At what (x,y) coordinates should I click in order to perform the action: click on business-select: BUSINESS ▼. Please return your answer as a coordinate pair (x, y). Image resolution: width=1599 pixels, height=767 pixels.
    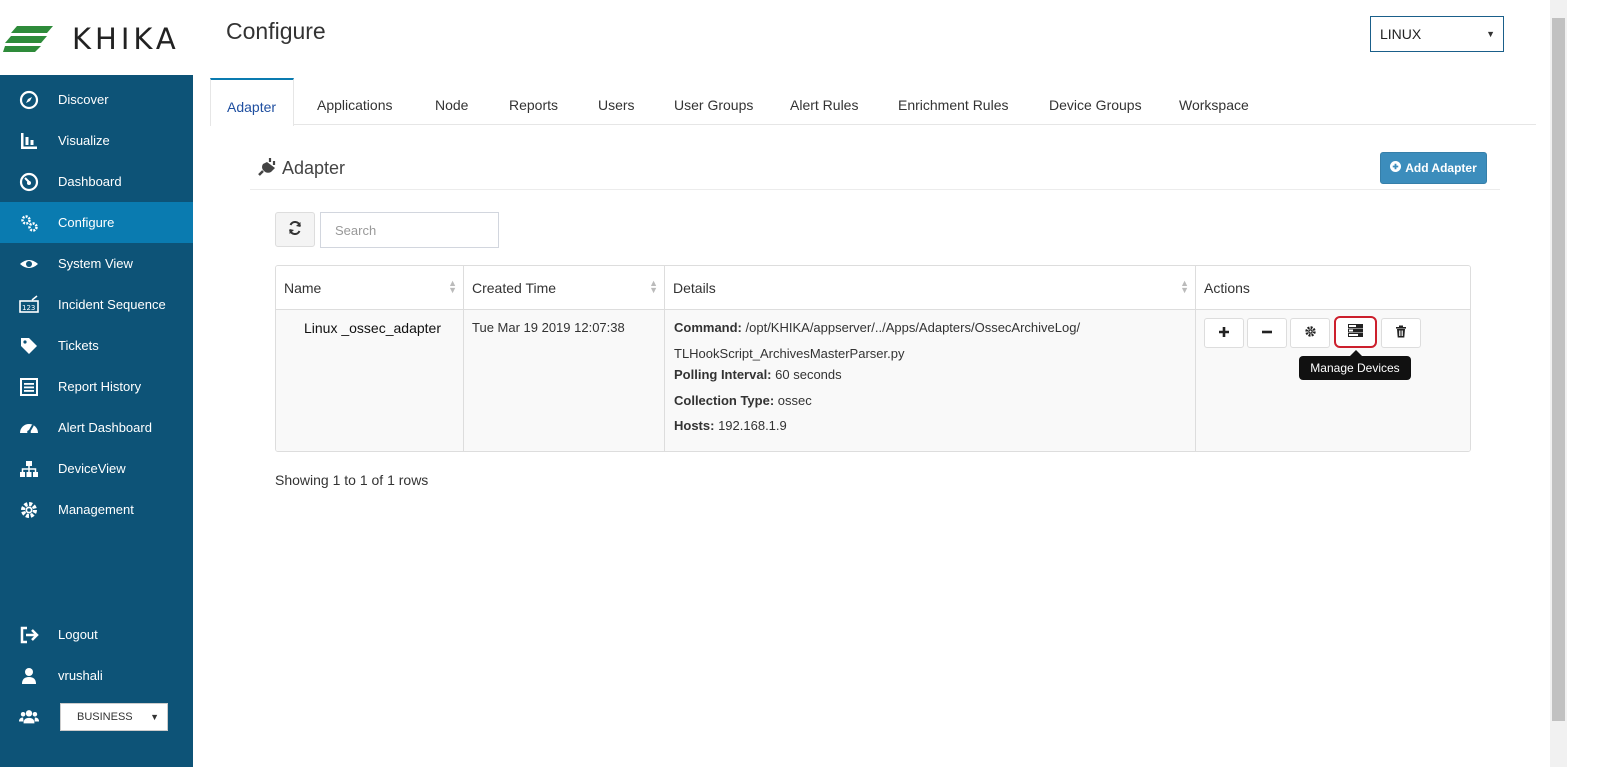
    Looking at the image, I should click on (114, 717).